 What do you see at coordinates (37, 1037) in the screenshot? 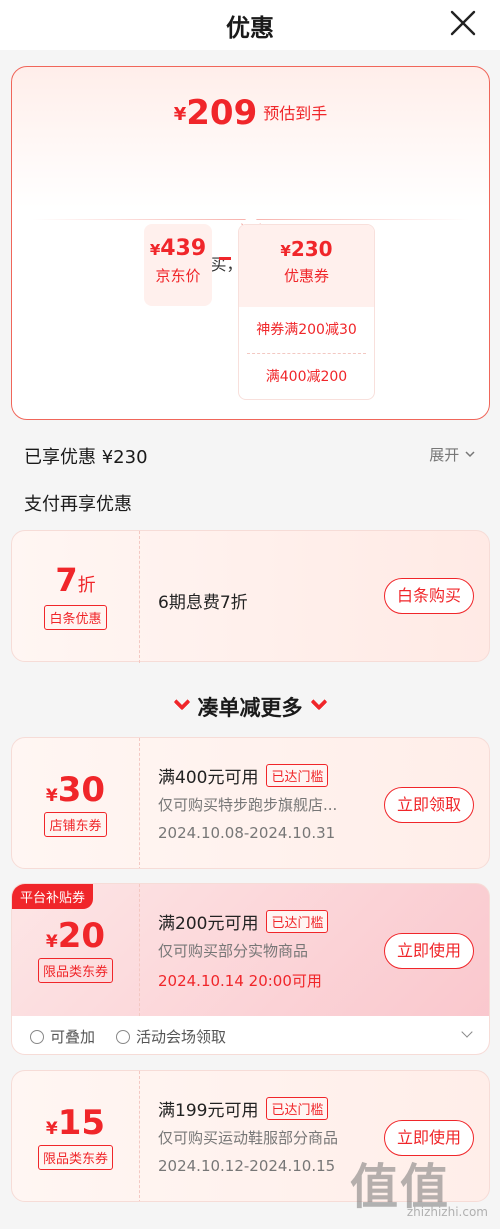
I see `stack-icon` at bounding box center [37, 1037].